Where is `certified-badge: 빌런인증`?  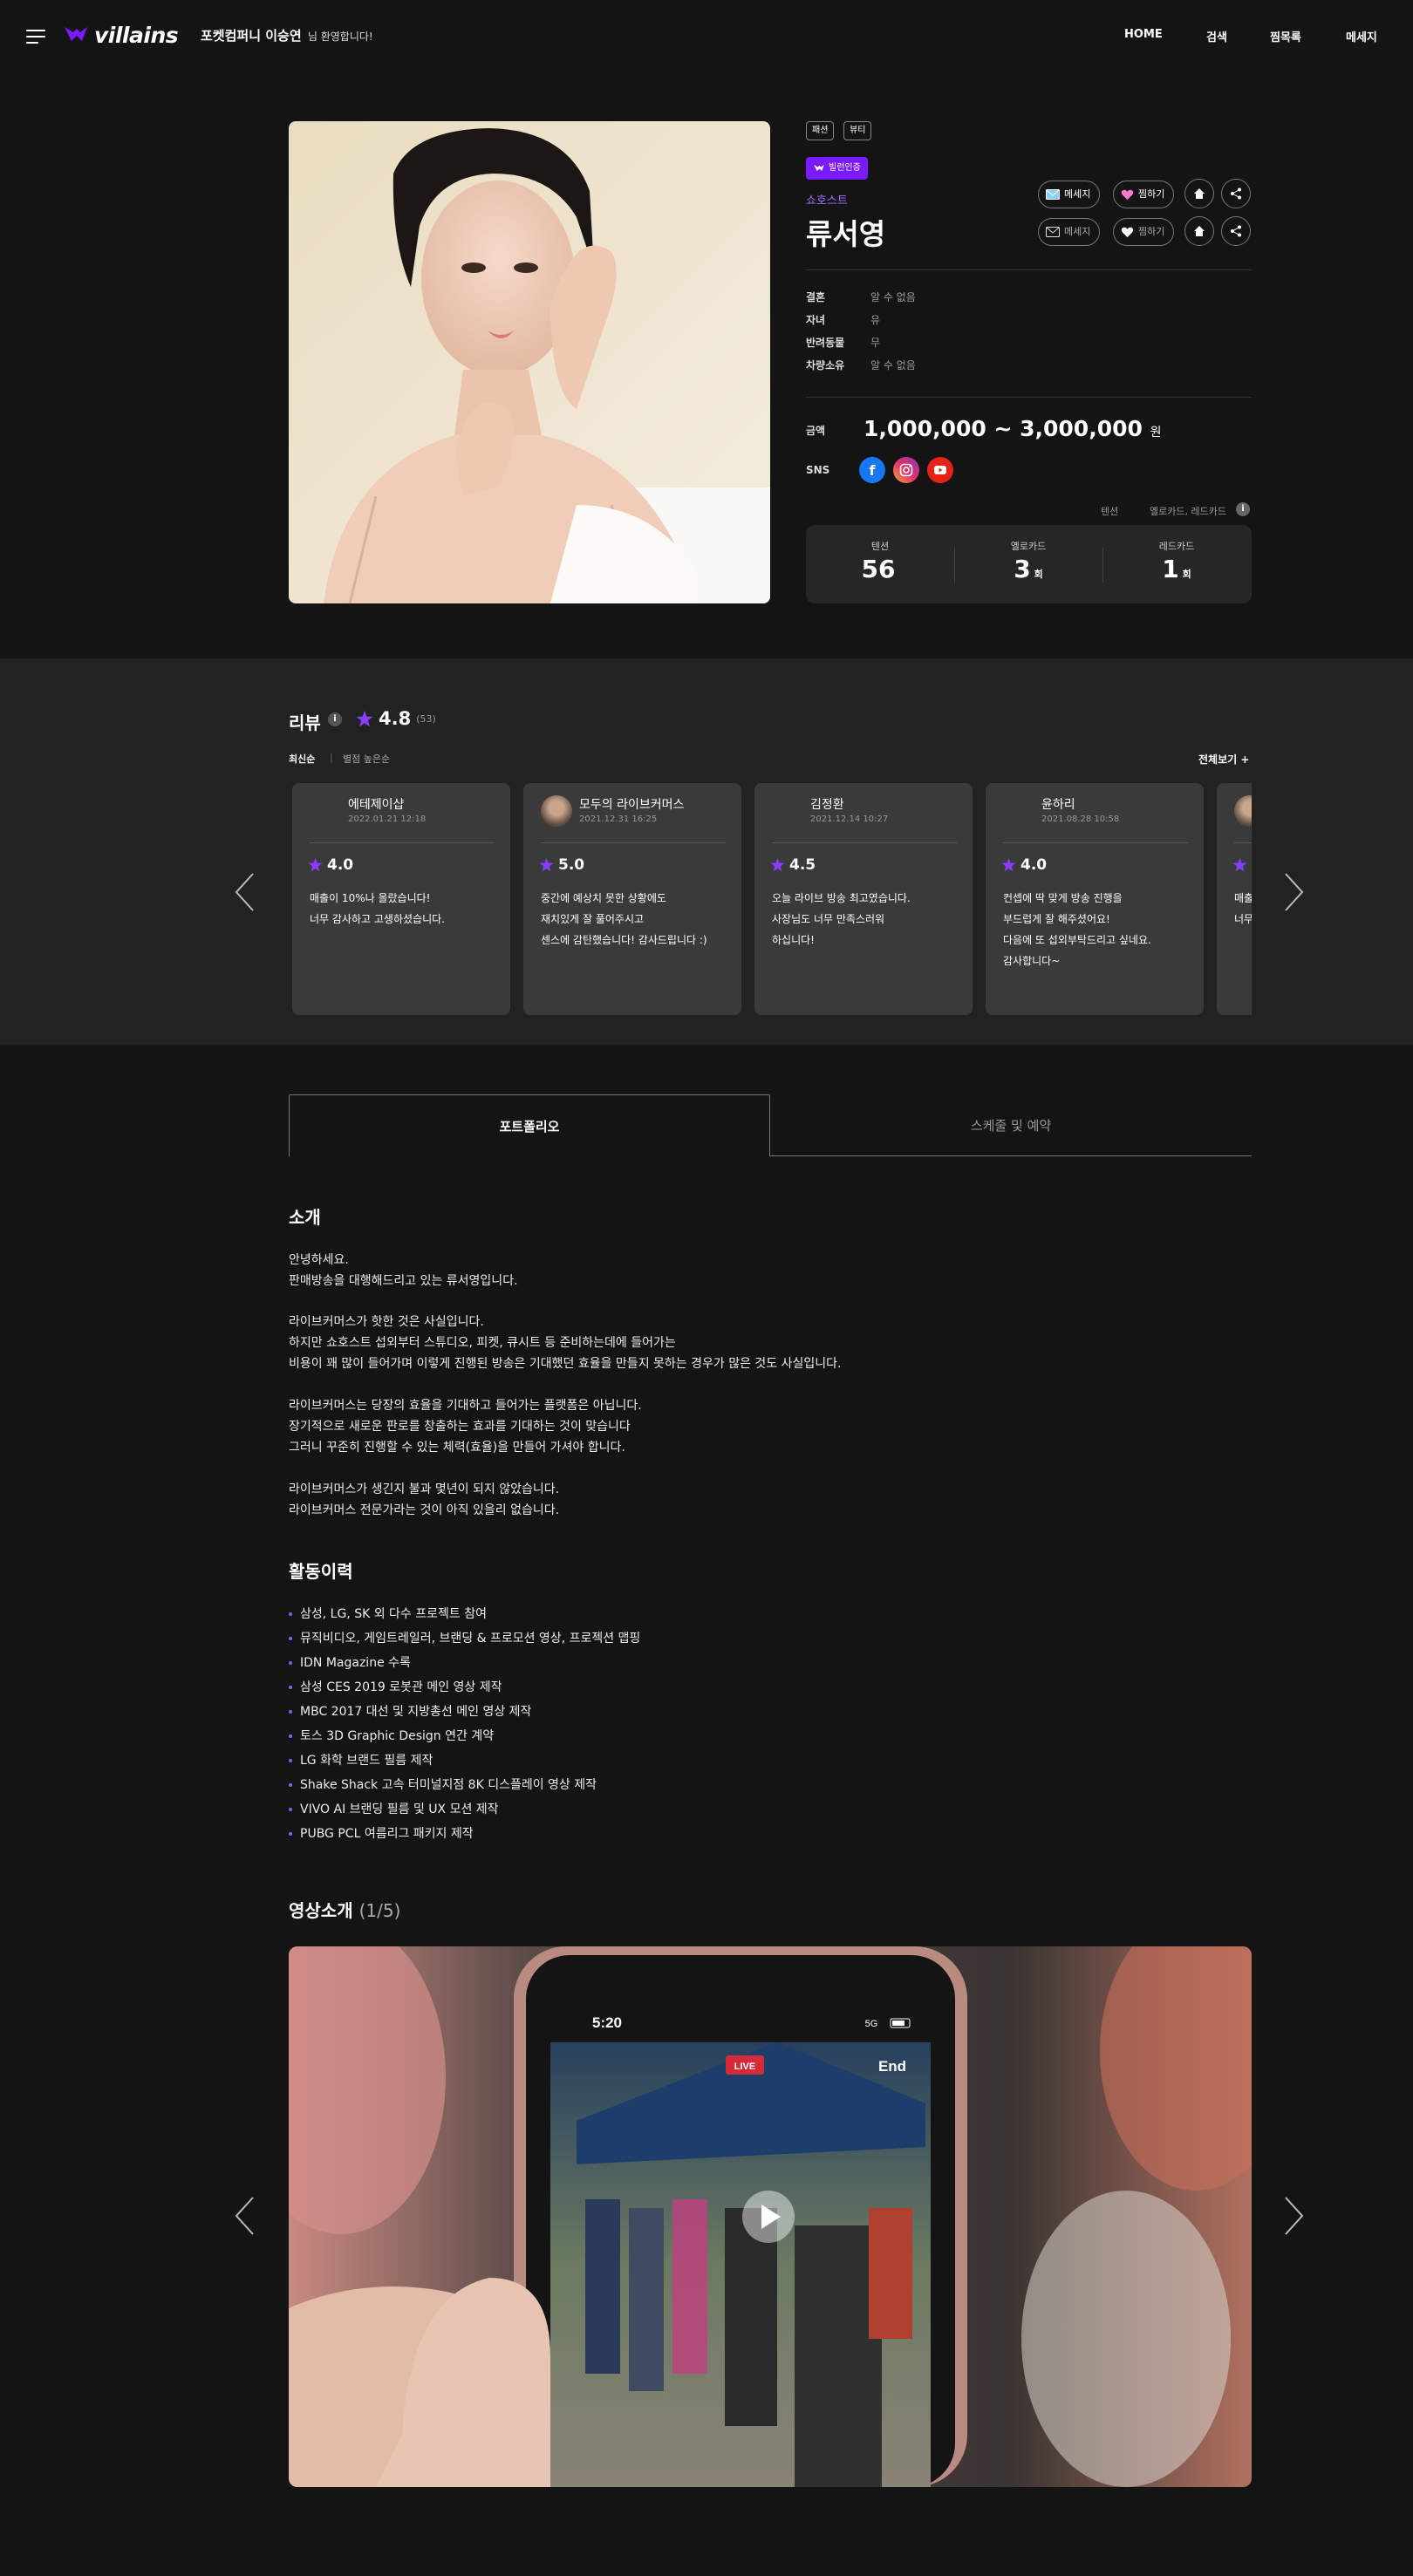 certified-badge: 빌런인증 is located at coordinates (837, 168).